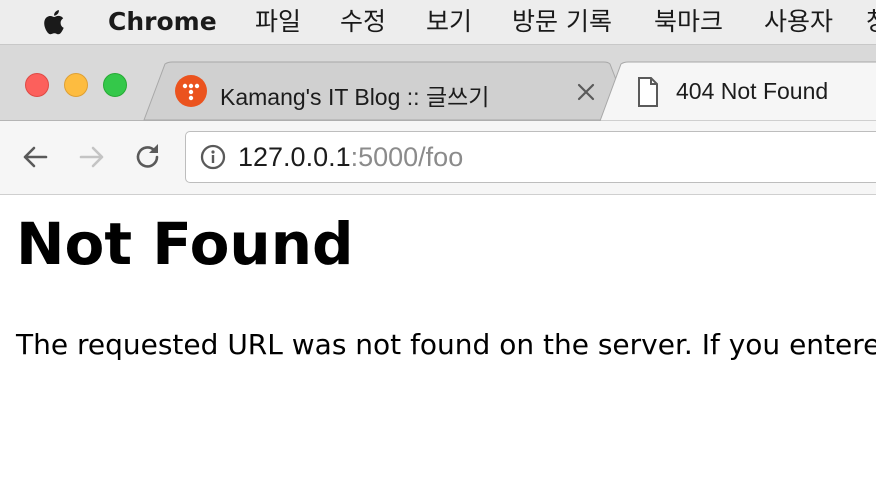  What do you see at coordinates (586, 92) in the screenshot?
I see `close-tab-icon` at bounding box center [586, 92].